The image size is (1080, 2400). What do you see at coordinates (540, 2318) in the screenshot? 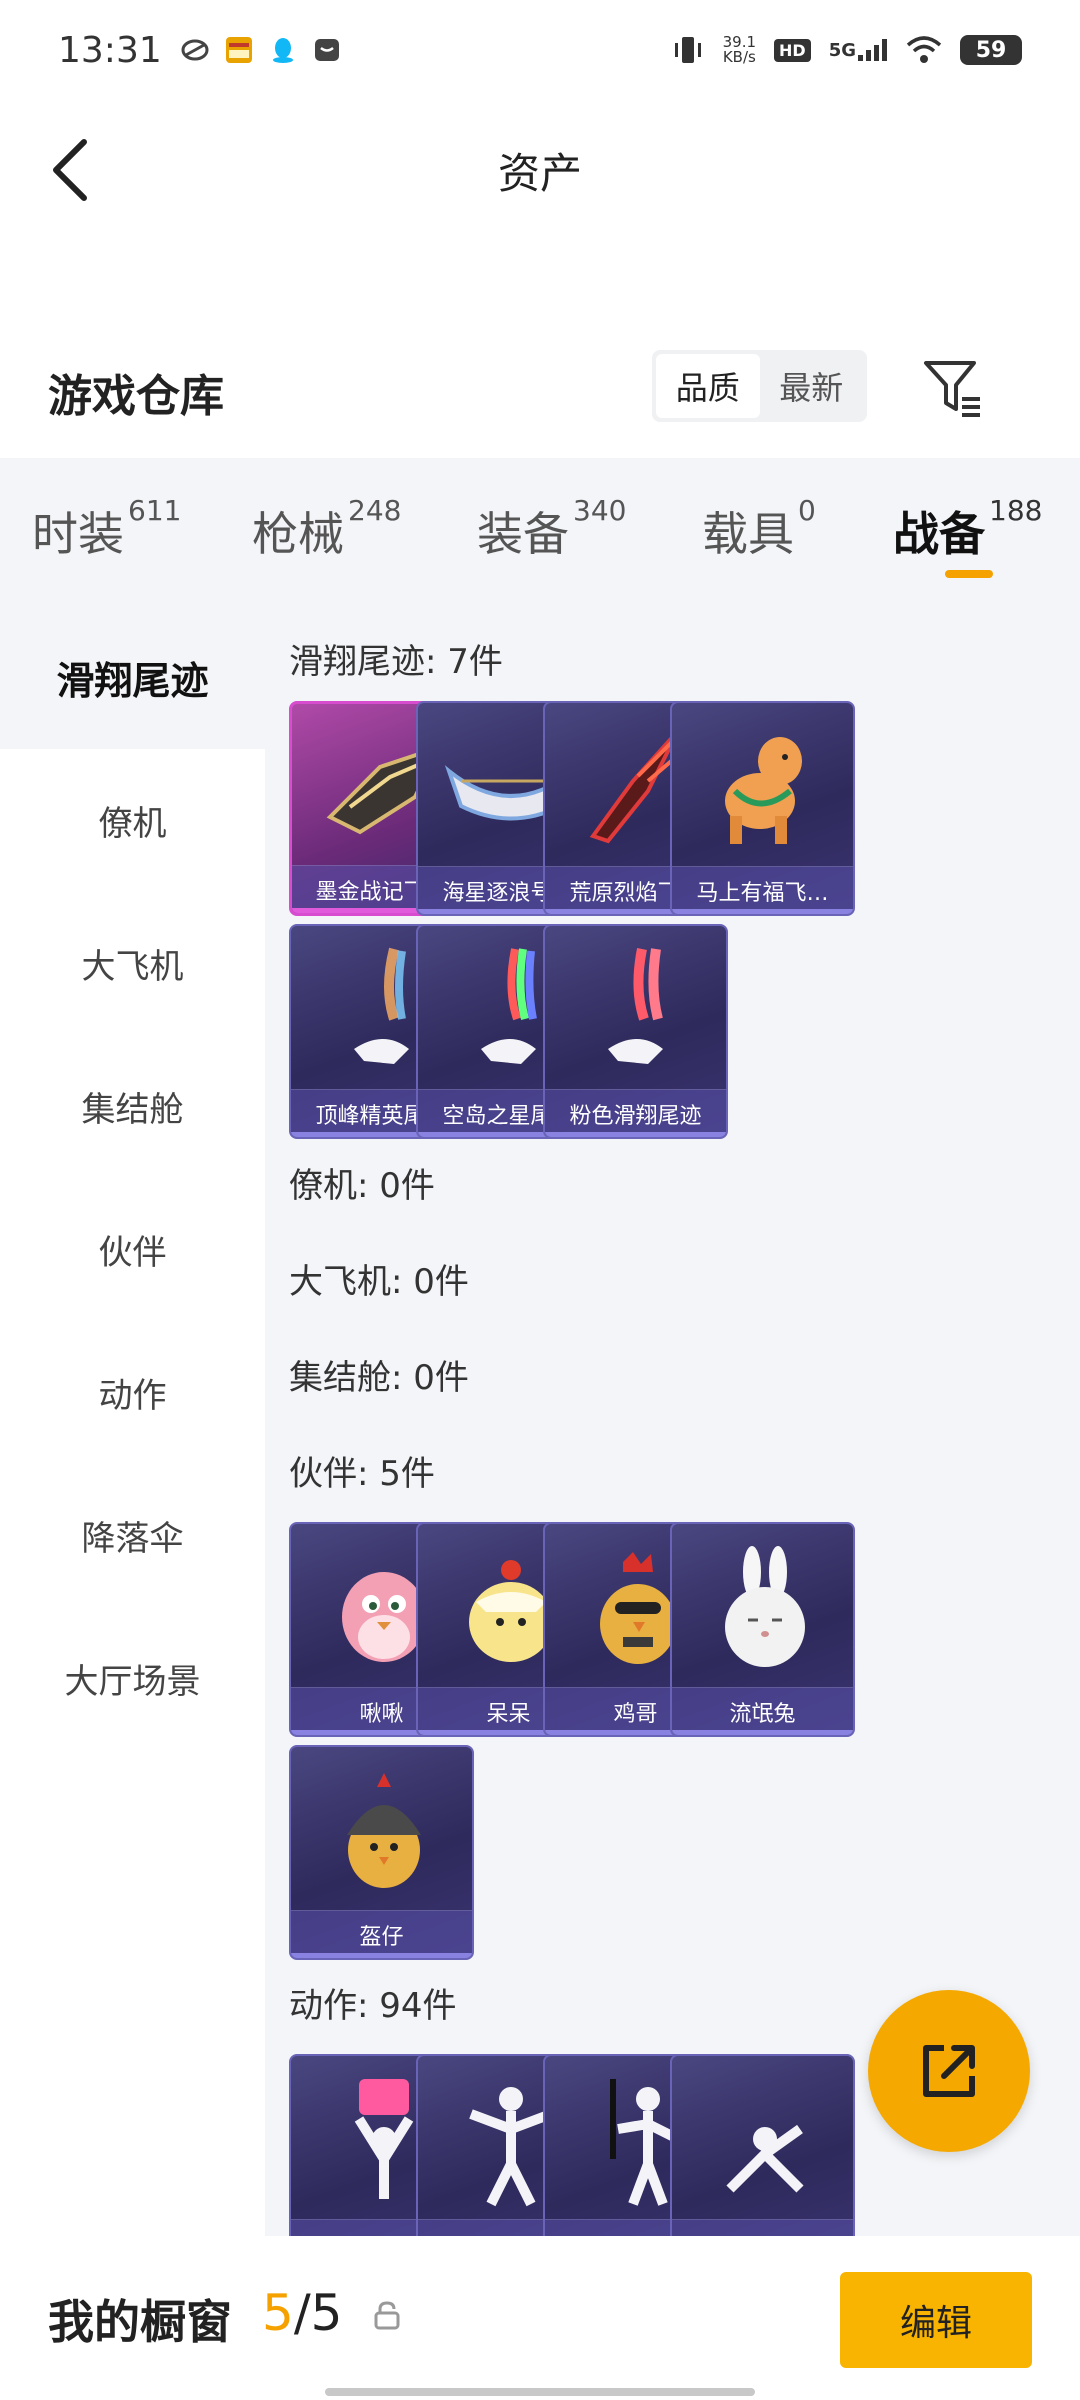
I see `bottom-bar: 我的橱窗 5/5 编辑` at bounding box center [540, 2318].